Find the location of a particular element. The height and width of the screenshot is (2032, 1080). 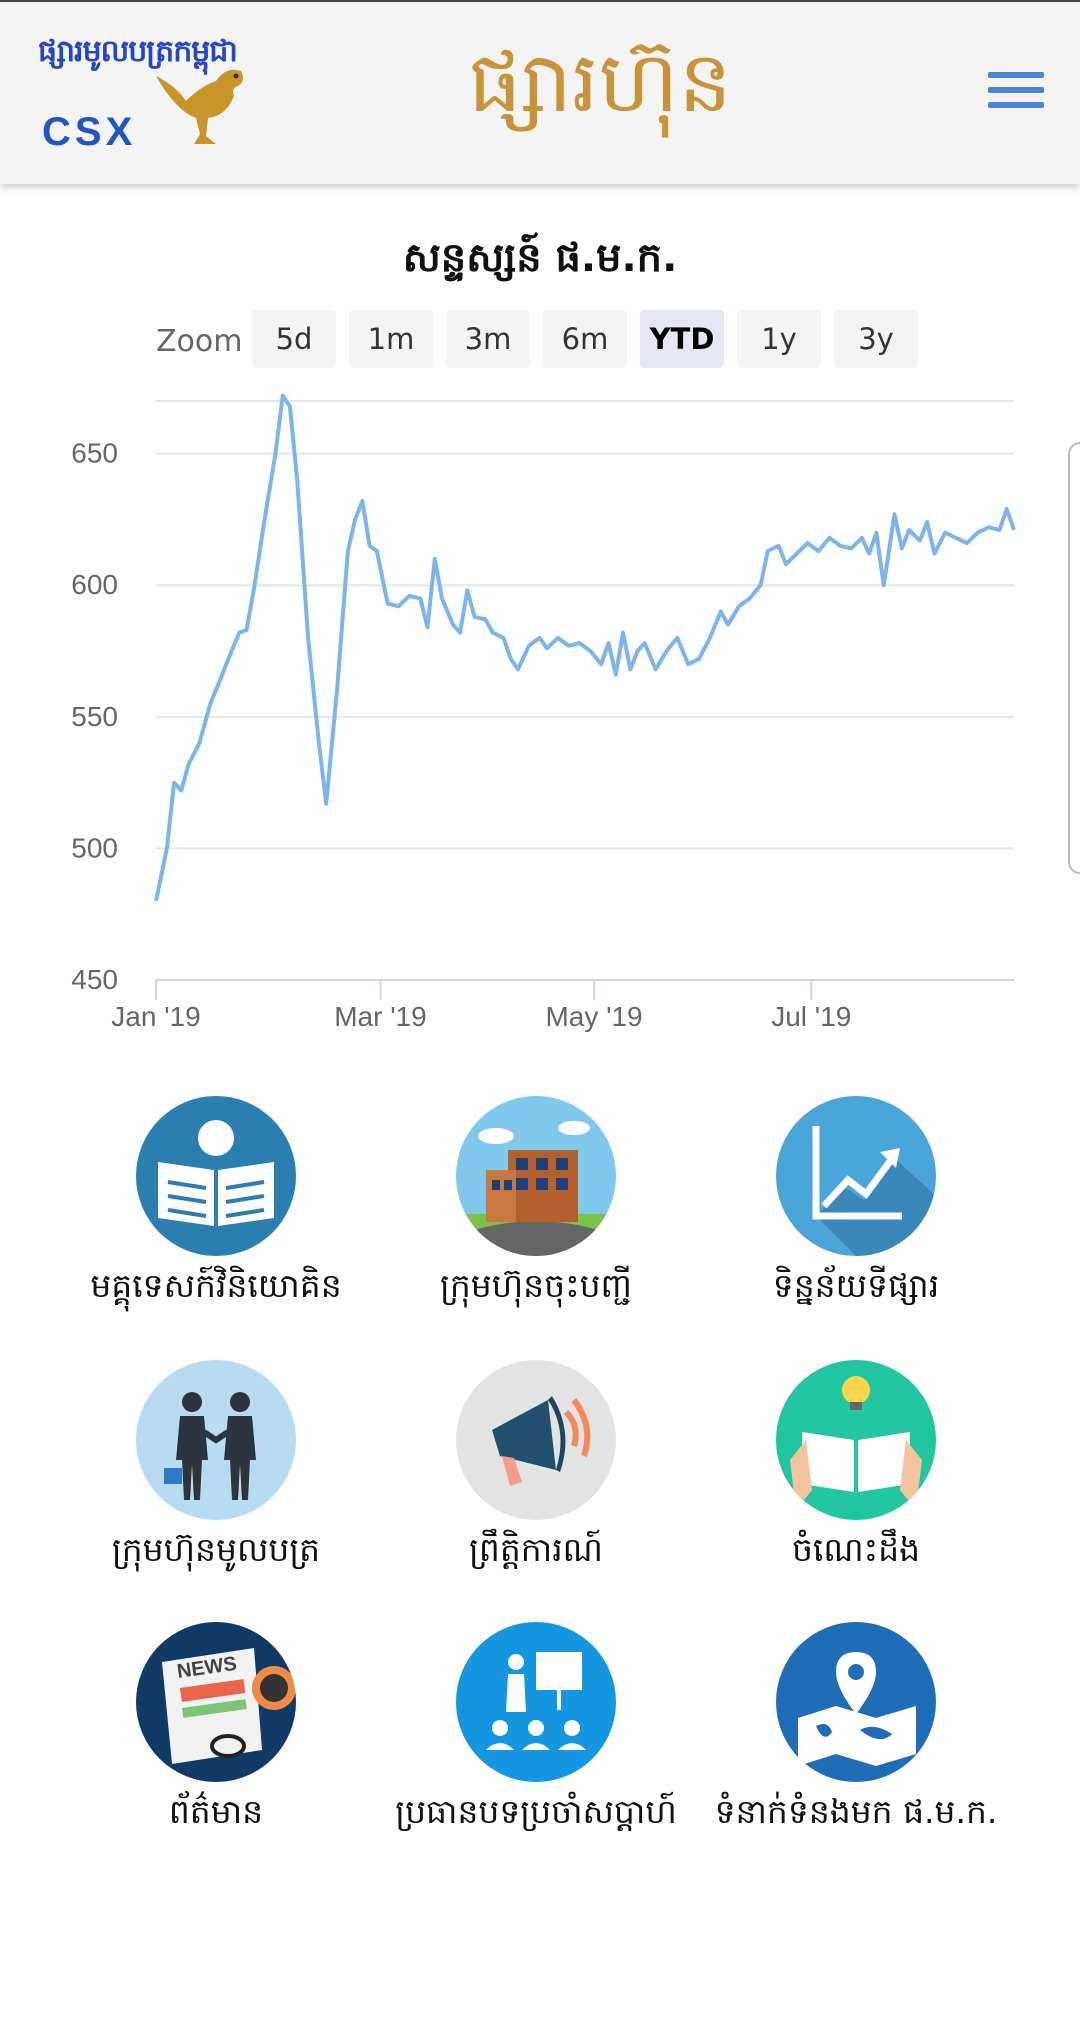

menu-weekly-topic: ប្រធានបទប្រចាំសប្តាហ៍ is located at coordinates (536, 1731).